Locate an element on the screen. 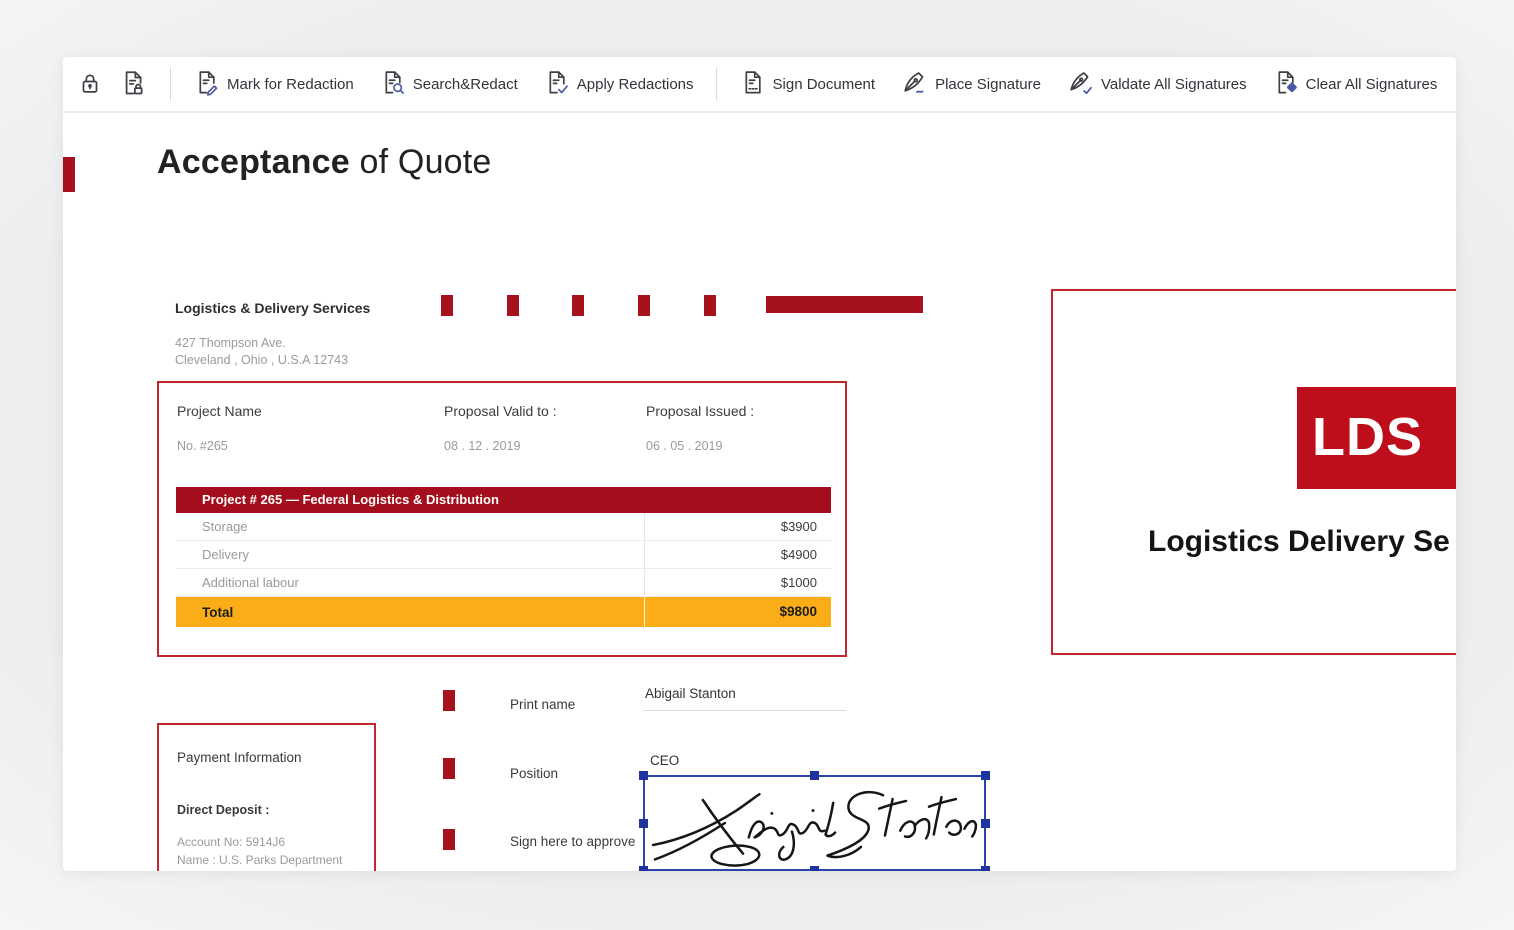  item-amount: $3900 is located at coordinates (737, 526).